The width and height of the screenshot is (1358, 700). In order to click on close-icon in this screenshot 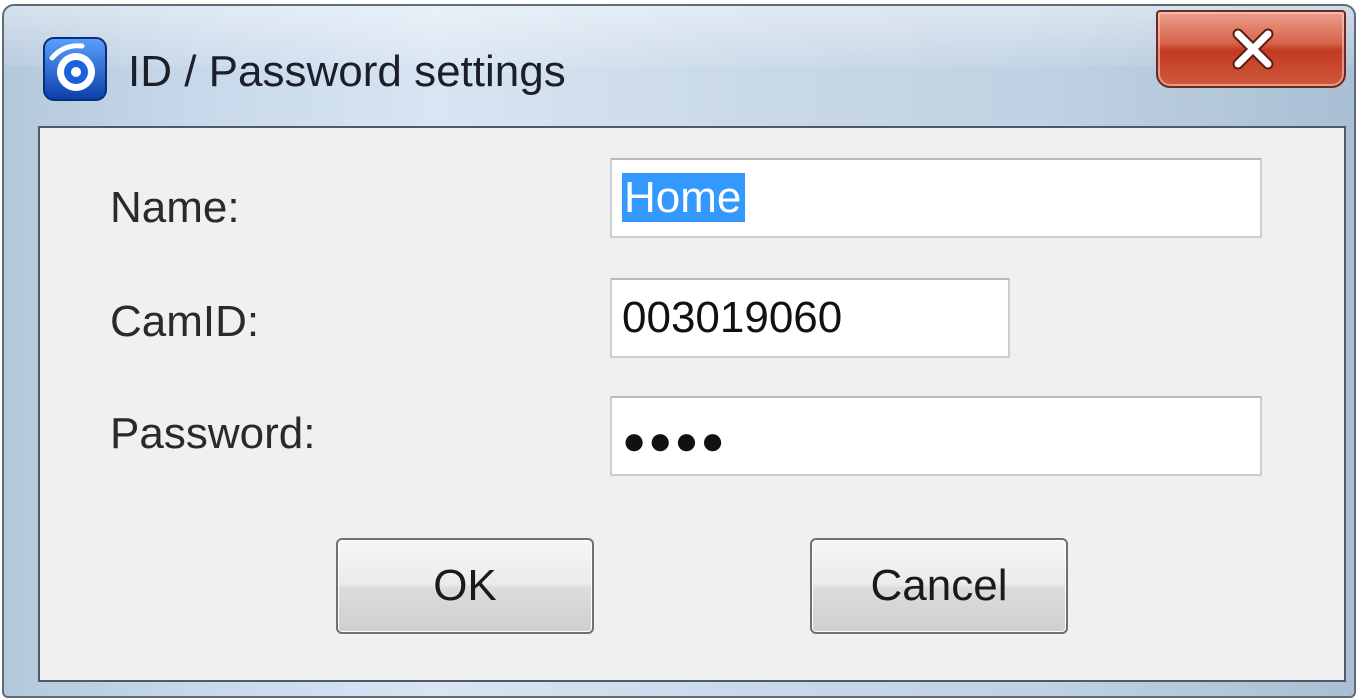, I will do `click(1253, 49)`.